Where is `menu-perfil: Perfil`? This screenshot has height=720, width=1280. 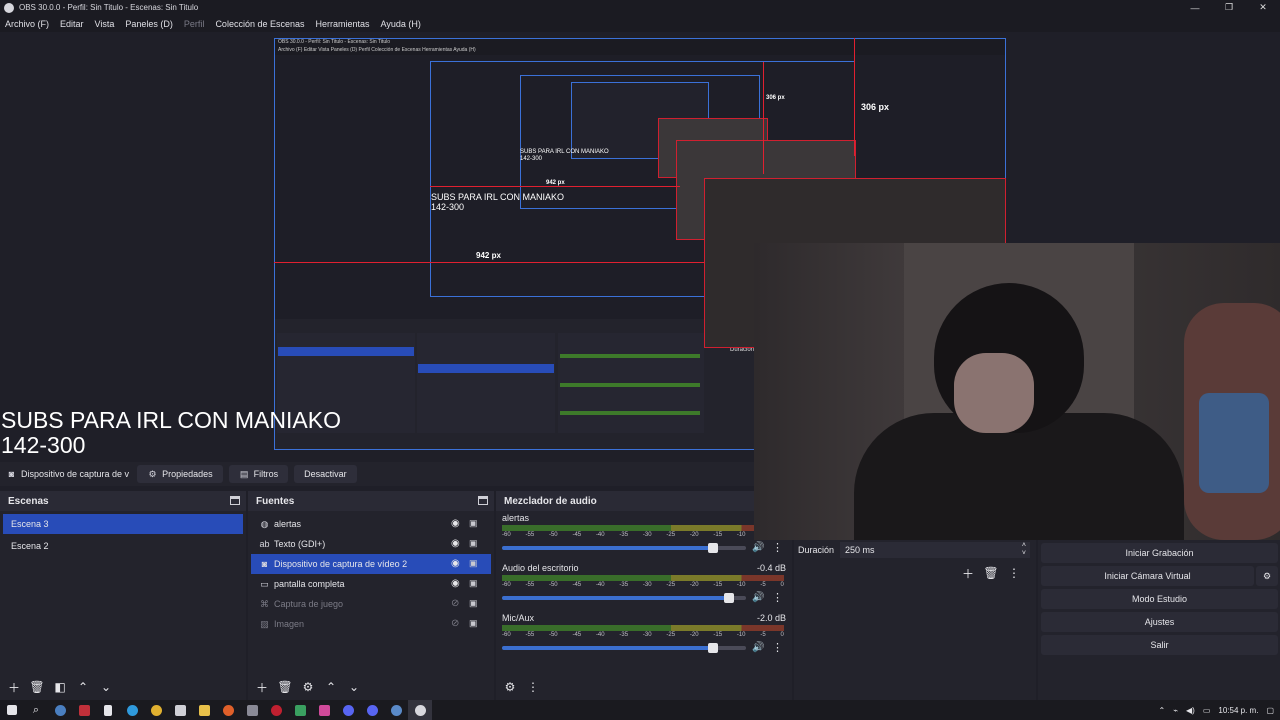 menu-perfil: Perfil is located at coordinates (194, 24).